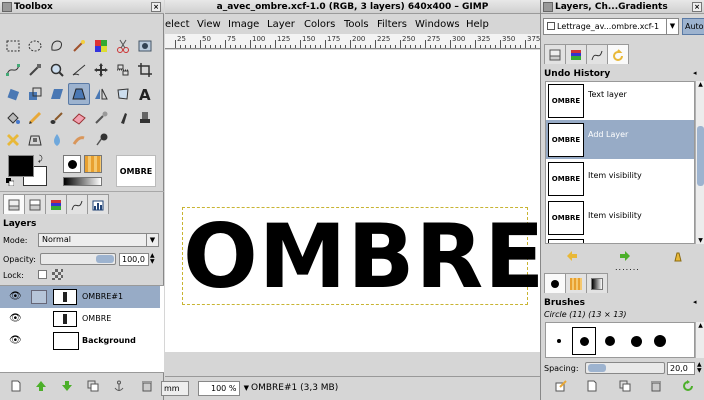  Describe the element at coordinates (79, 118) in the screenshot. I see `eraser-tool-icon` at that location.